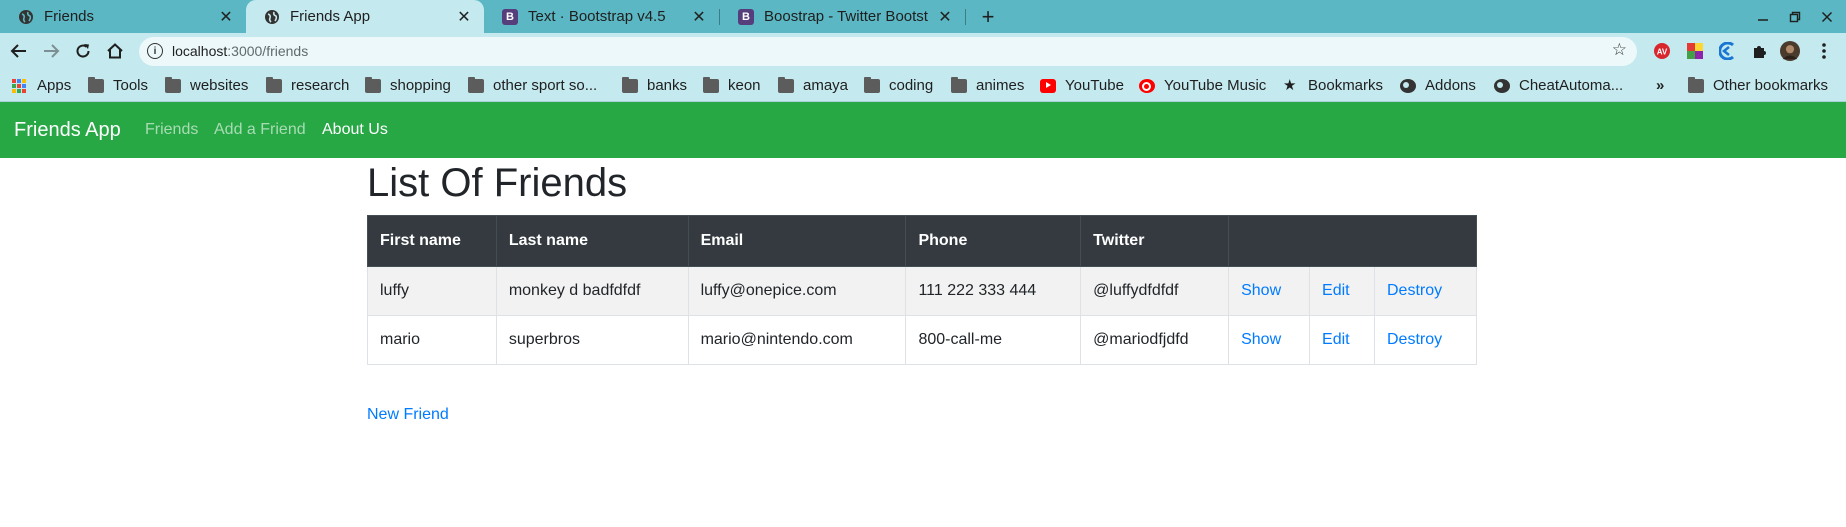 This screenshot has width=1846, height=527. I want to click on bookmark-apps: Apps, so click(41, 85).